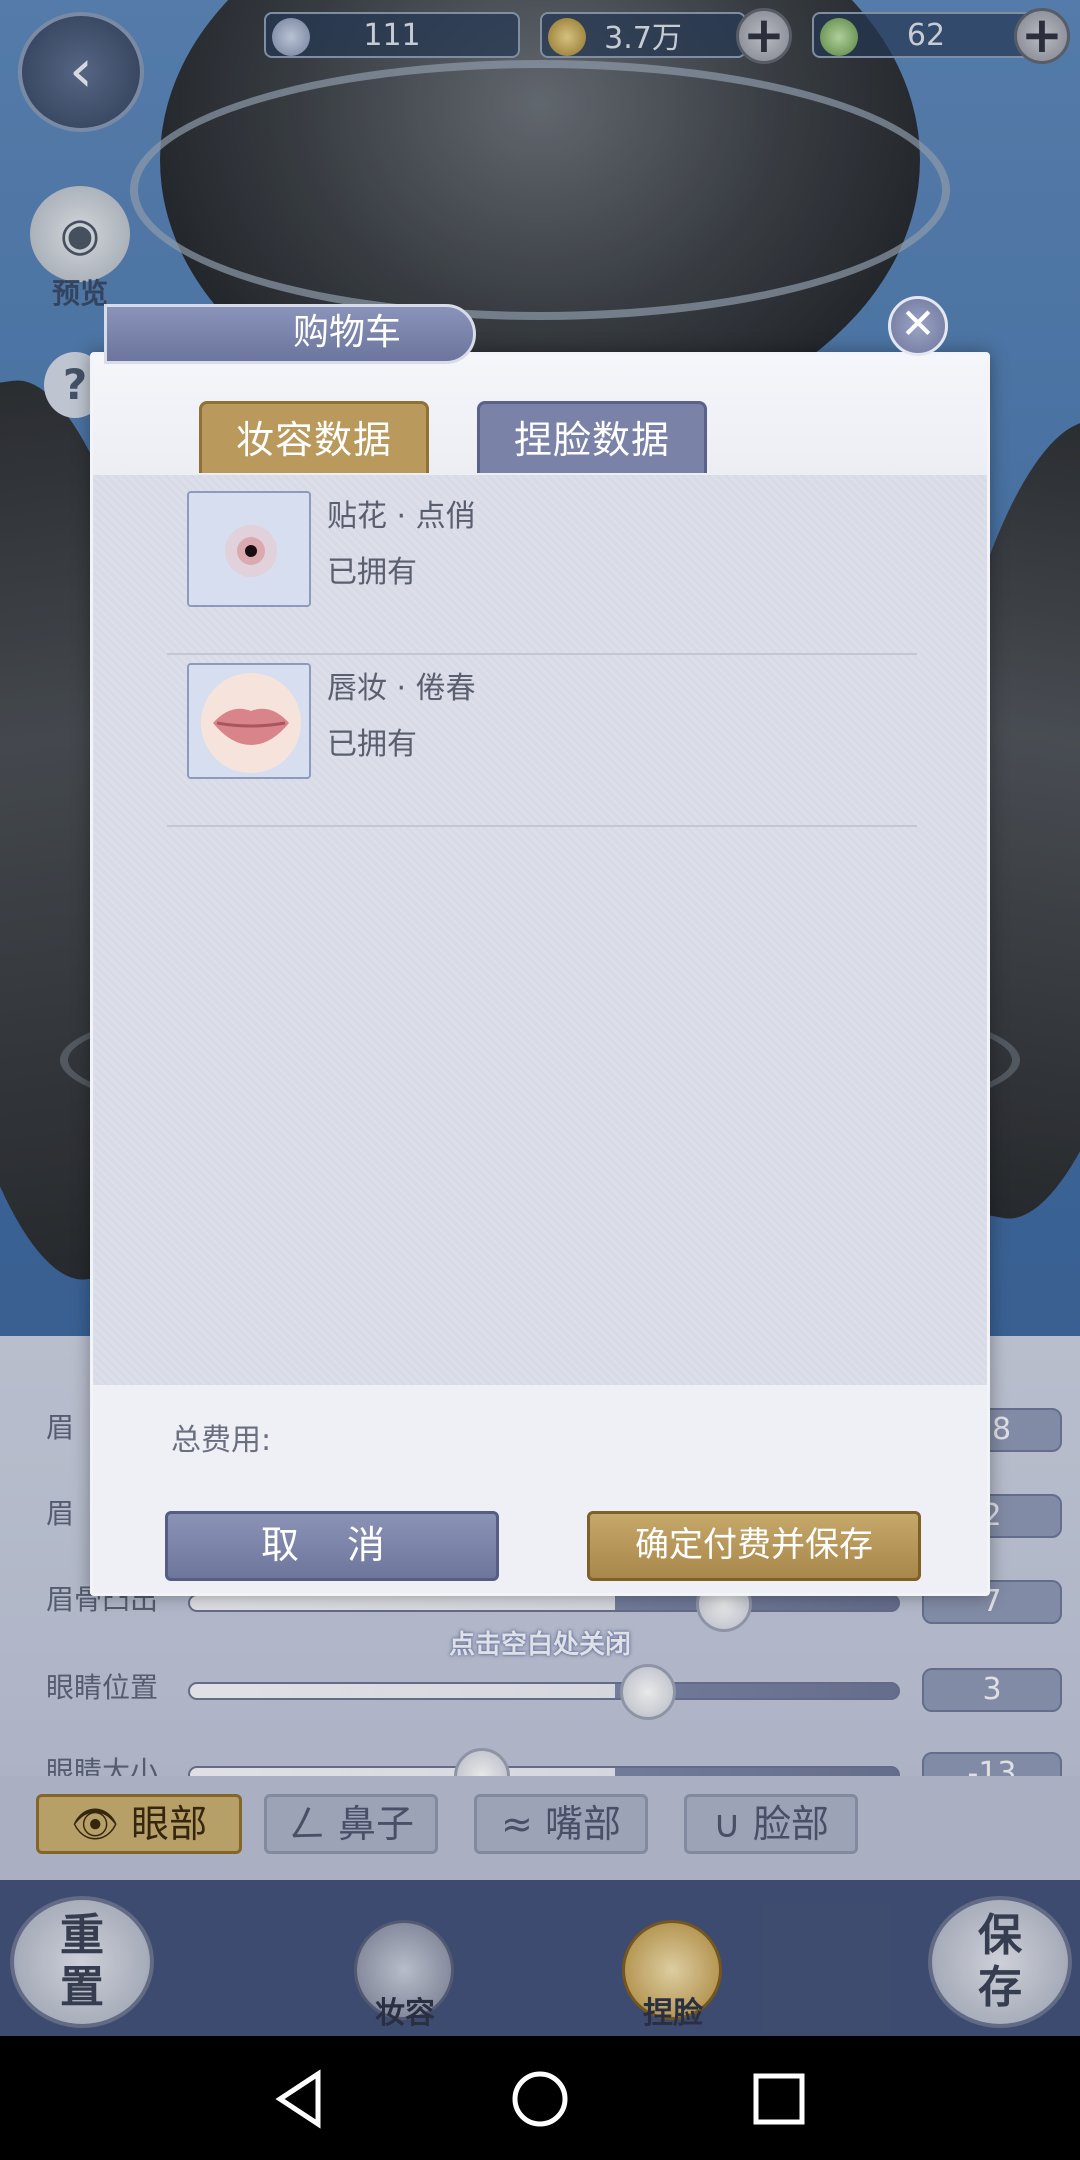  Describe the element at coordinates (332, 1546) in the screenshot. I see `cancel-button: 取 消` at that location.